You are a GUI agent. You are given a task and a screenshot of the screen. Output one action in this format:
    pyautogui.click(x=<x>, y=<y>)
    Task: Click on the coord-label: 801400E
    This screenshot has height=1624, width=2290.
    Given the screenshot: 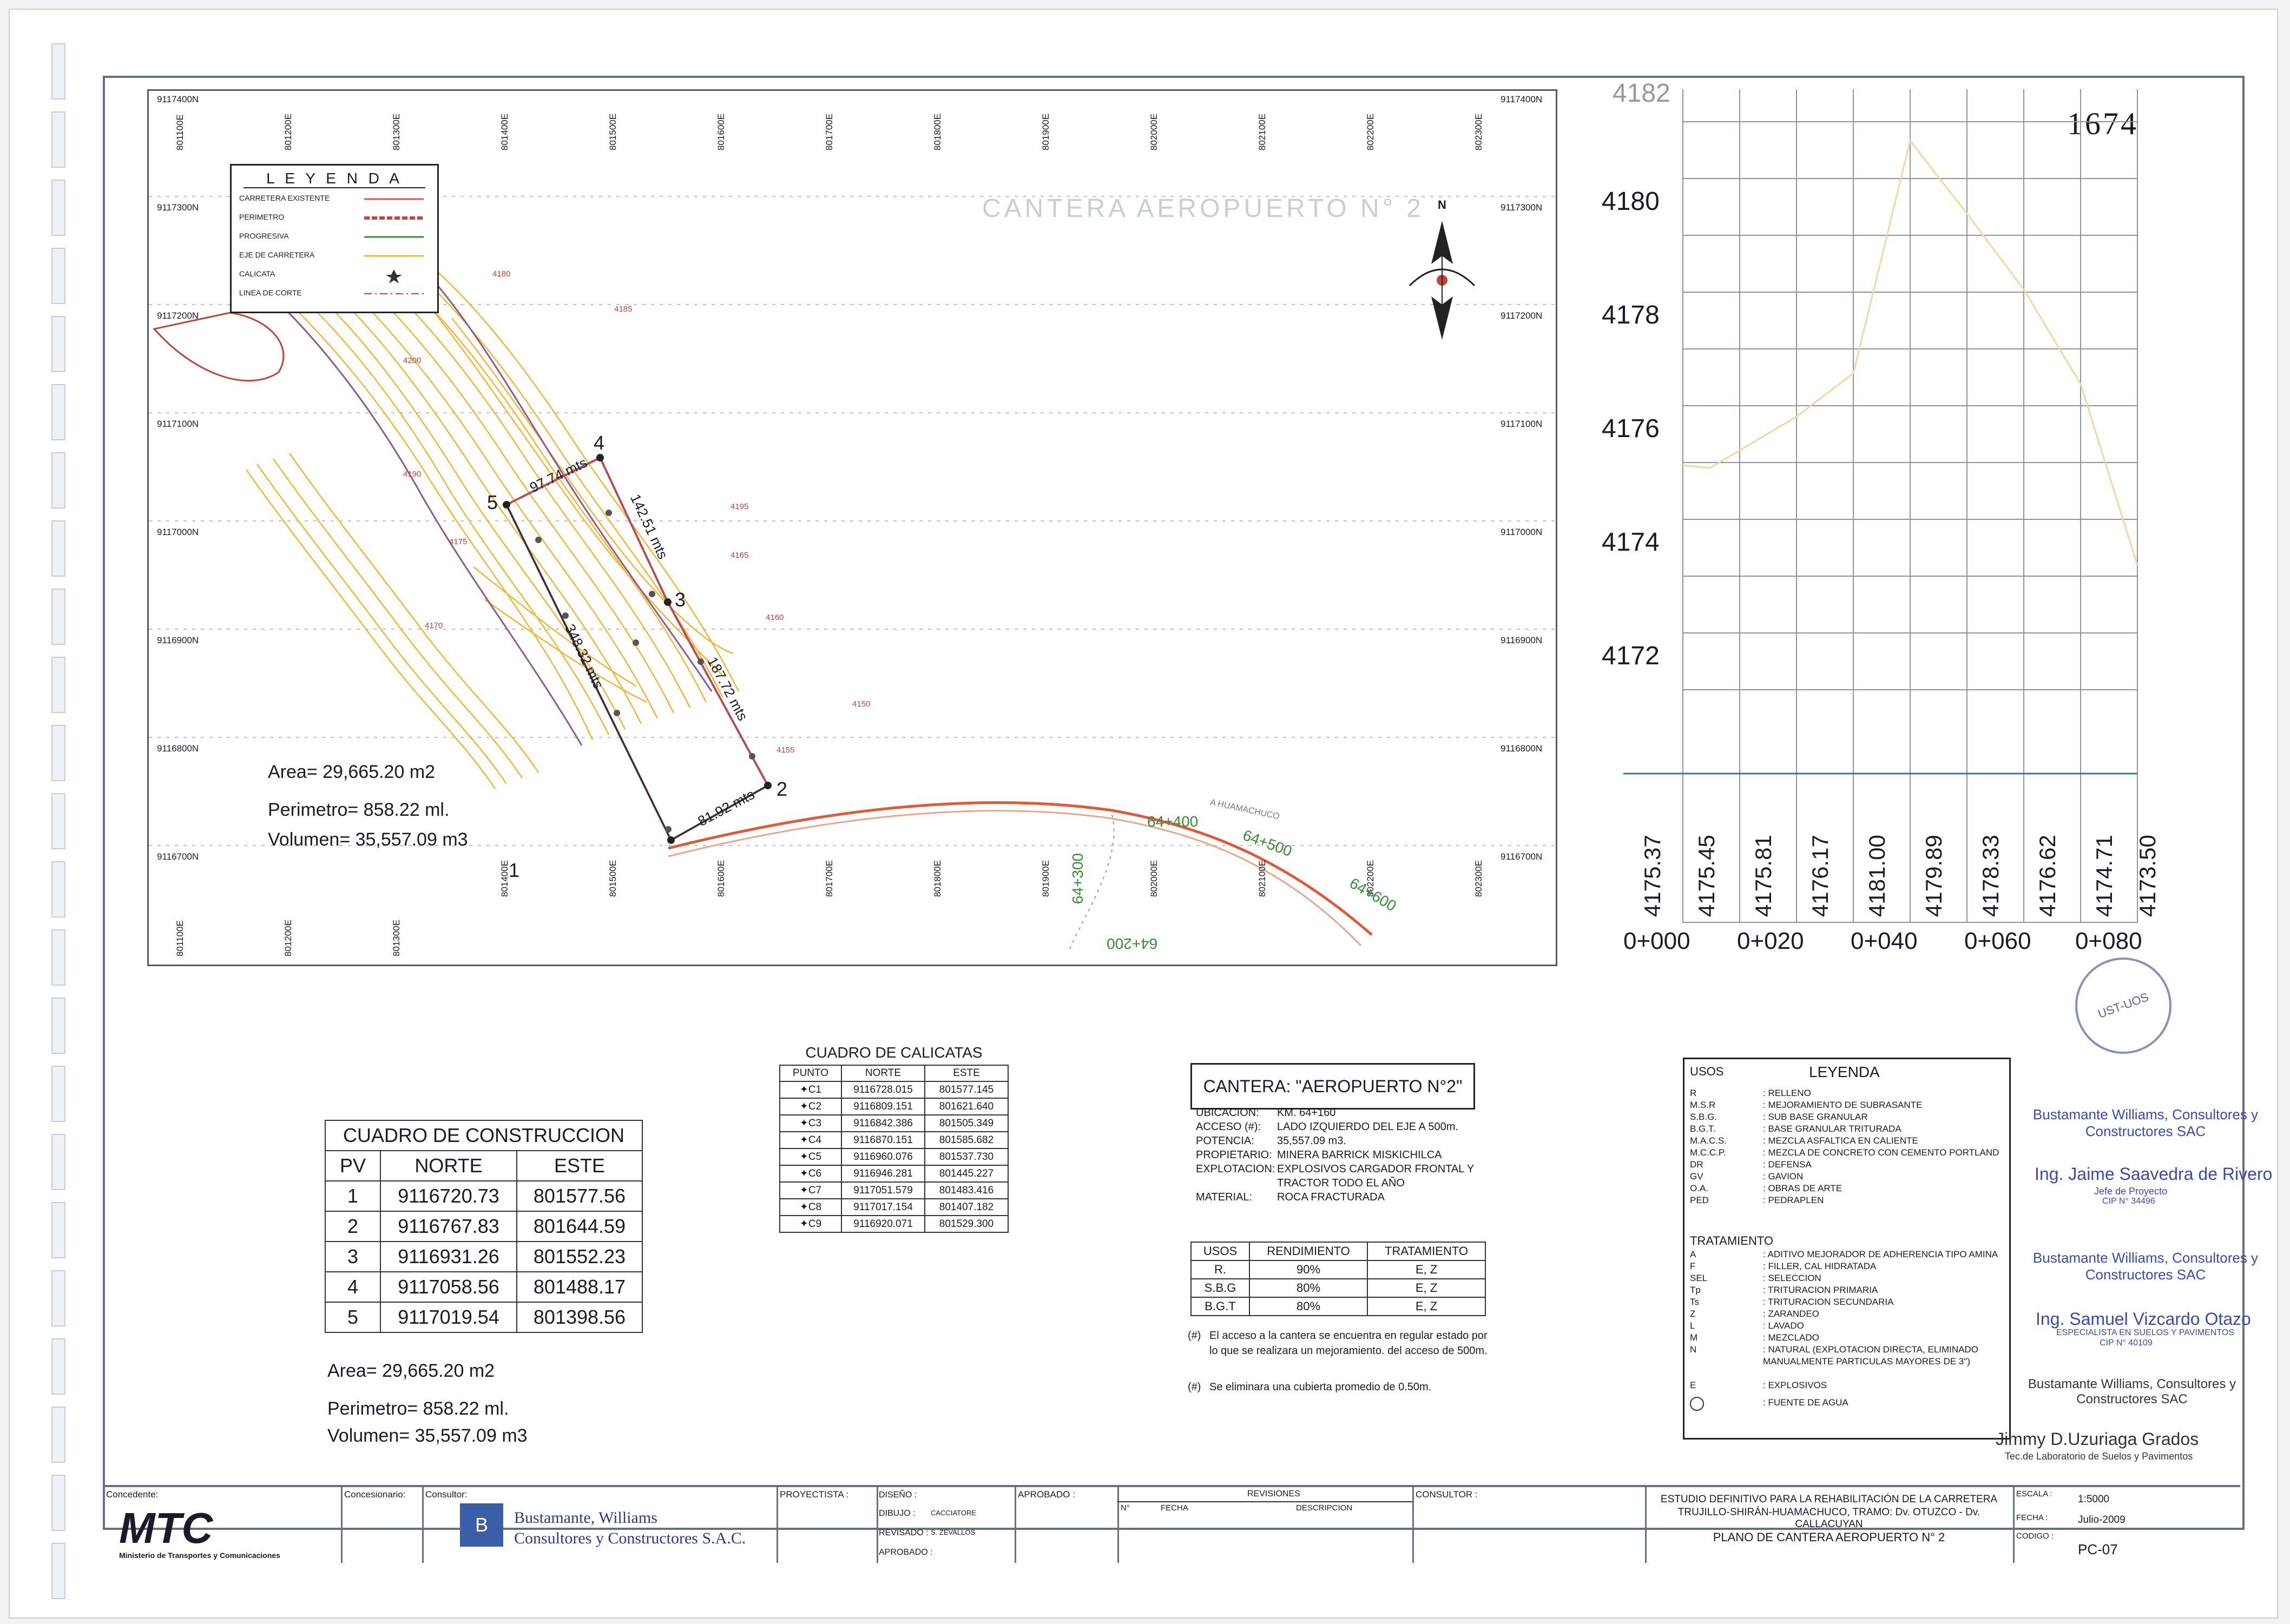 What is the action you would take?
    pyautogui.click(x=505, y=131)
    